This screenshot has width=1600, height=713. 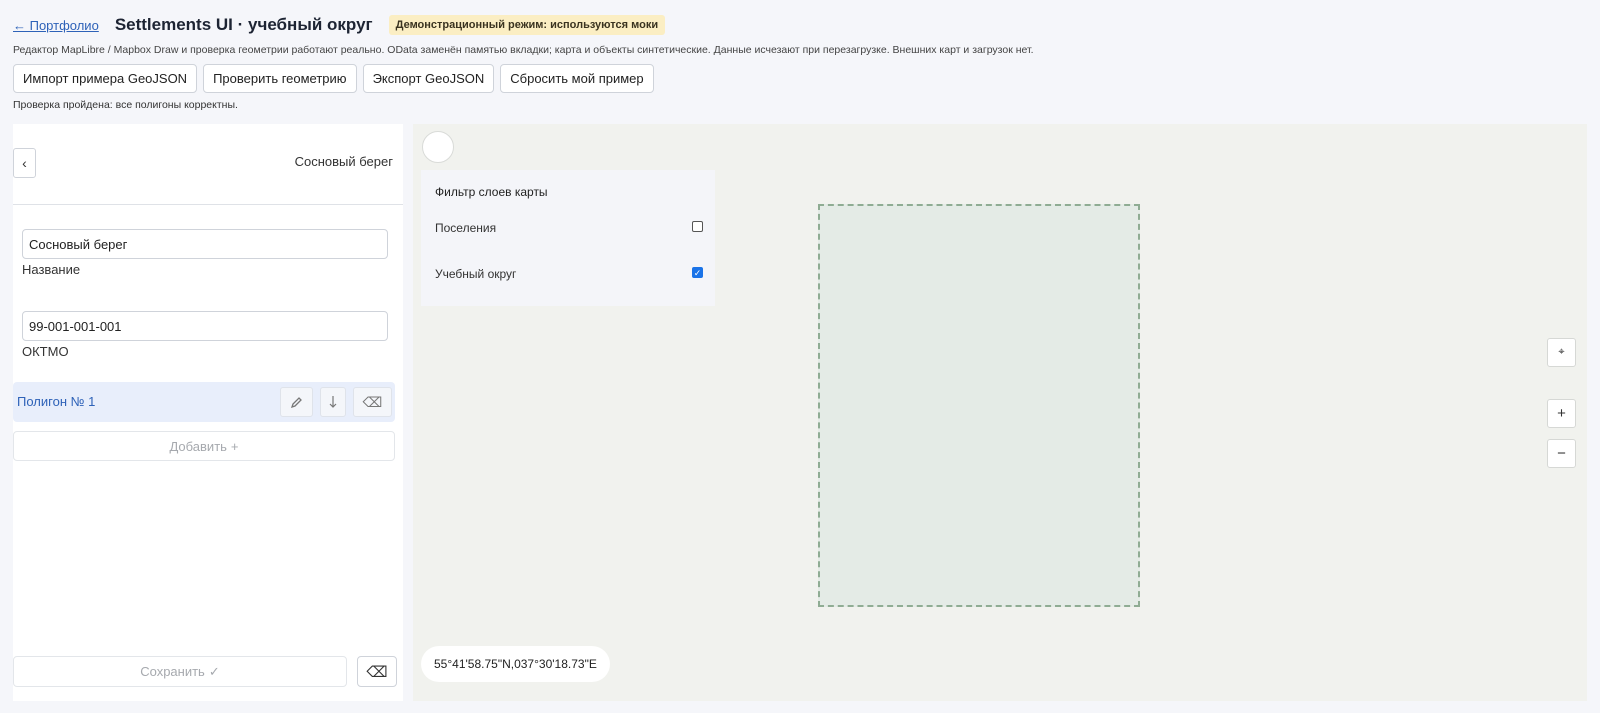 What do you see at coordinates (214, 671) in the screenshot?
I see `check-icon: ✓` at bounding box center [214, 671].